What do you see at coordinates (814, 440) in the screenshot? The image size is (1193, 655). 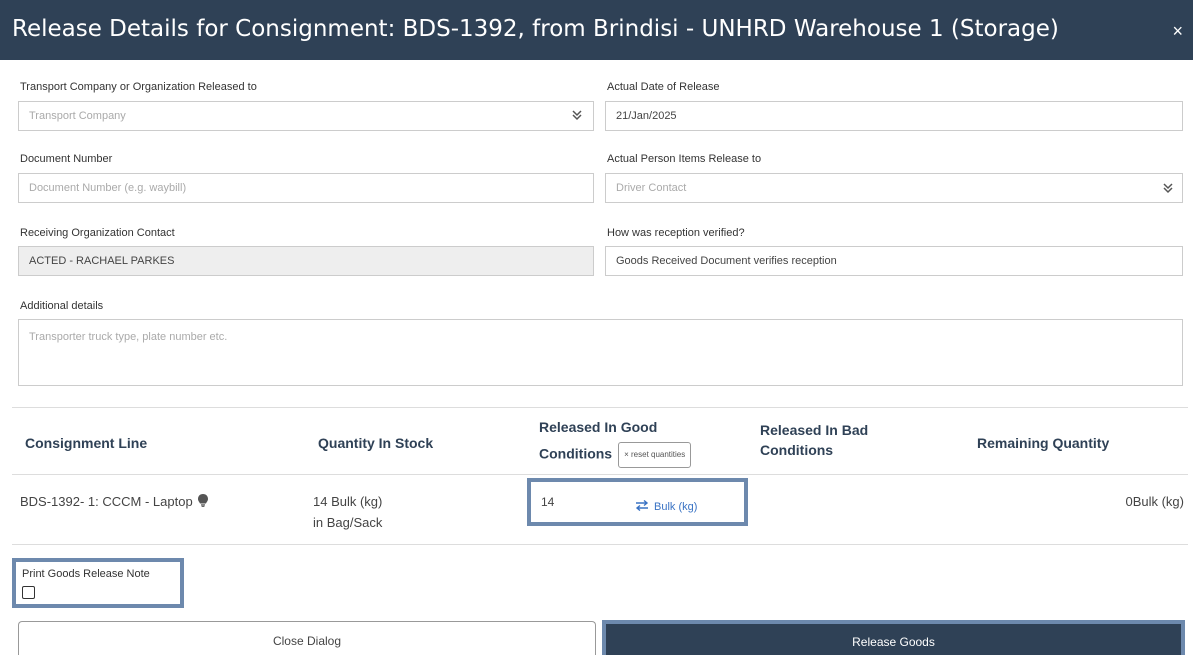 I see `header-released-bad: Released In Bad Conditions` at bounding box center [814, 440].